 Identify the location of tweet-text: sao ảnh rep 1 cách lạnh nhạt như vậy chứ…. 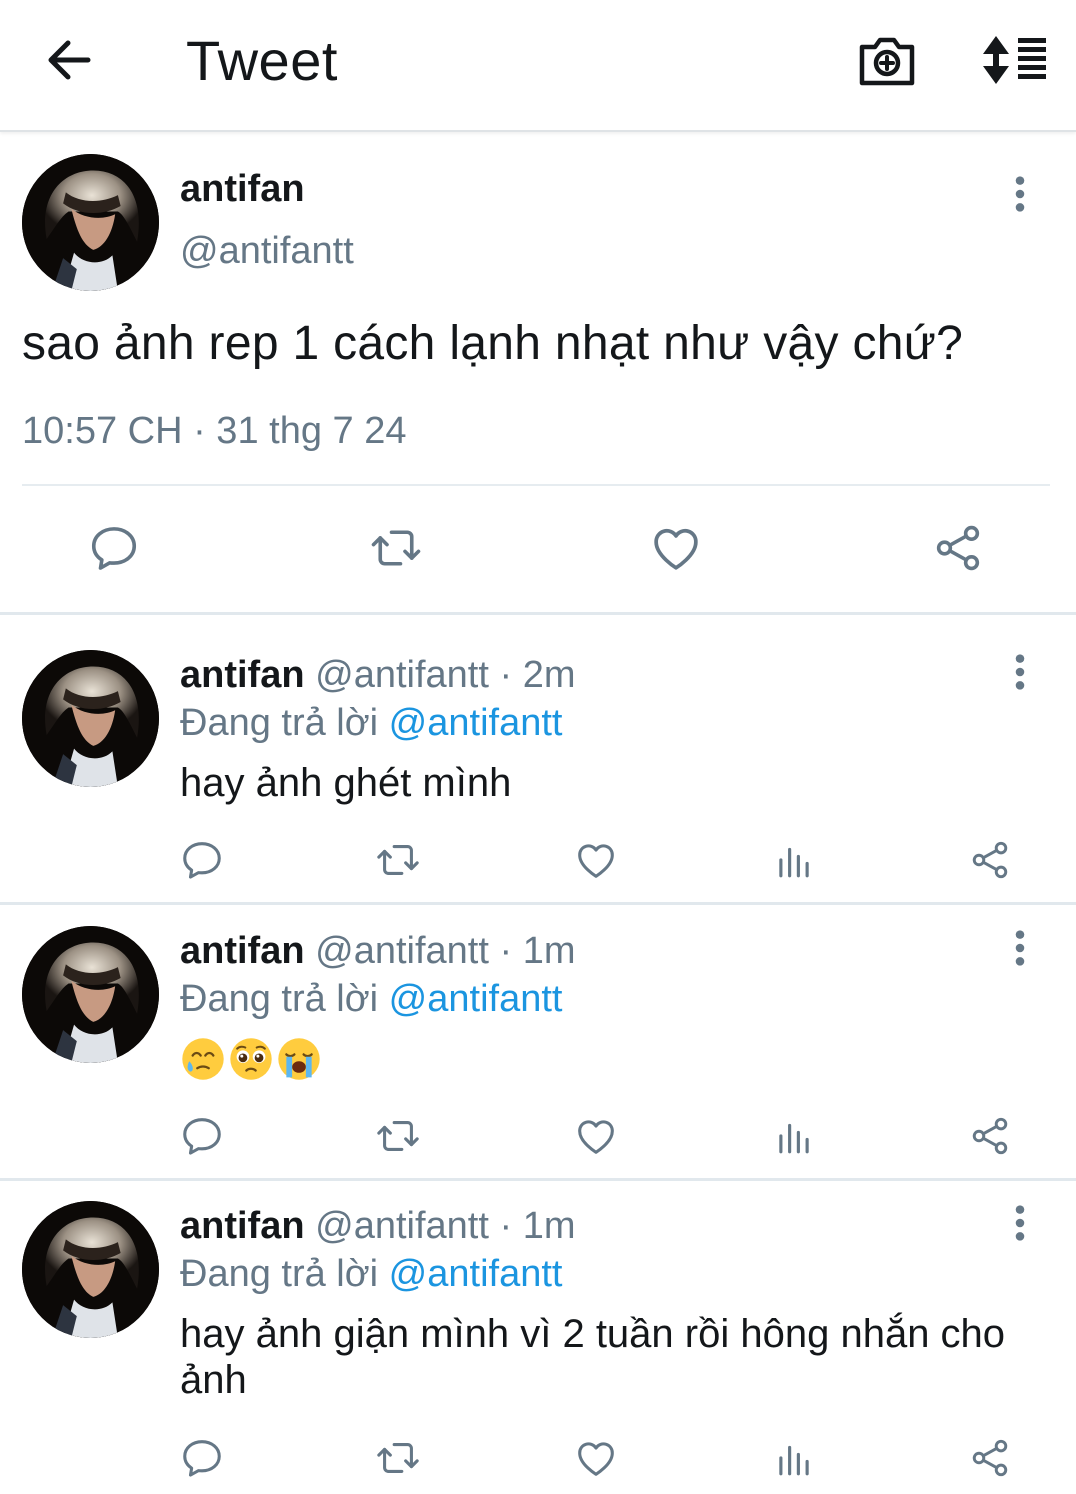
(493, 343).